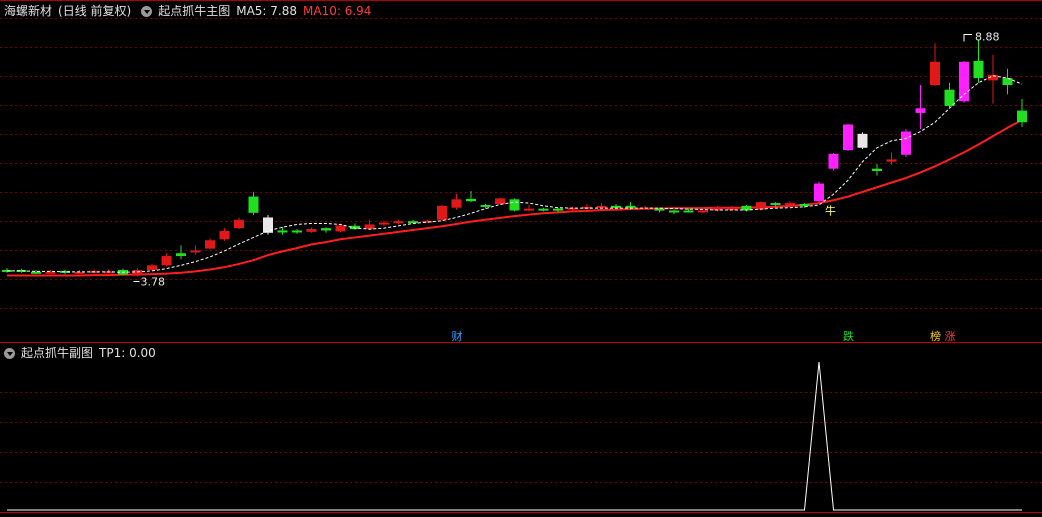  I want to click on tp1-value: TP1: 0.00, so click(127, 353).